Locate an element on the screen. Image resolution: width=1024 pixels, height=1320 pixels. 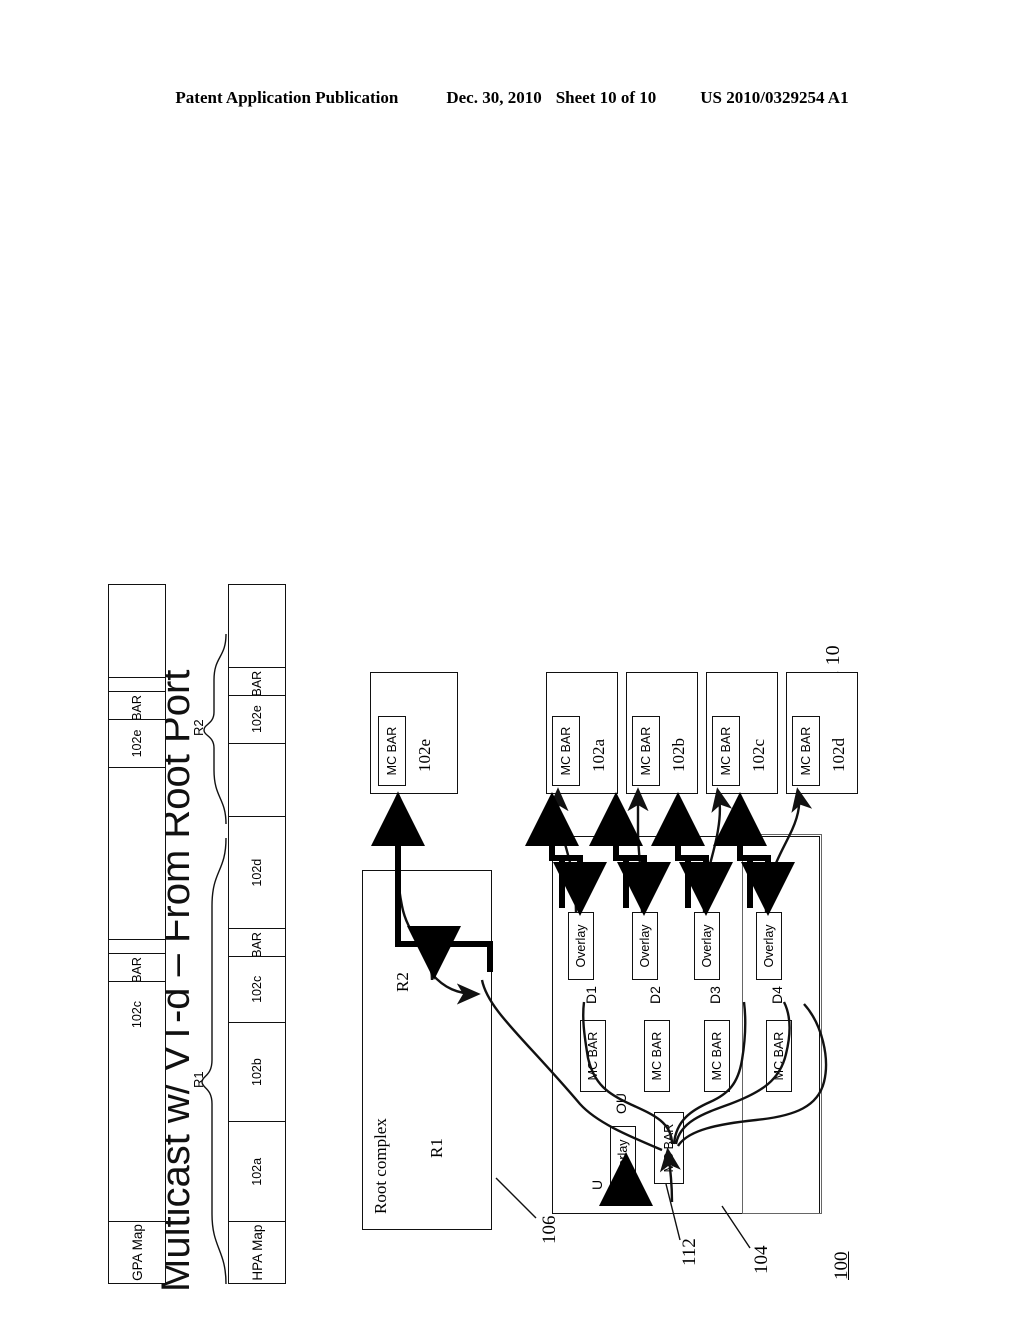
pub-header-date: Dec. 30, 2010 is located at coordinates (494, 97).